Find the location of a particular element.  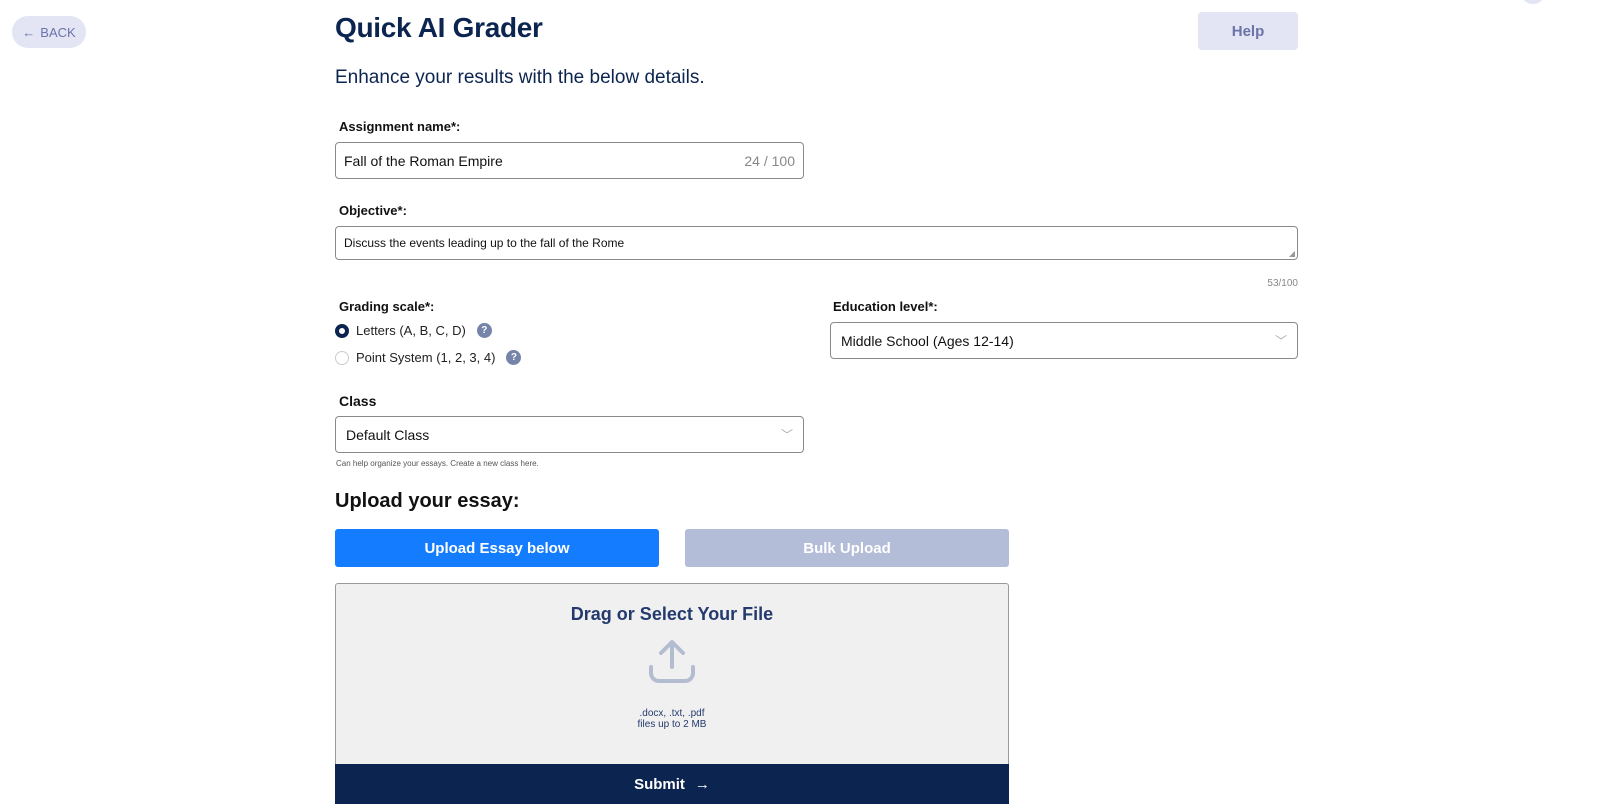

education-level-select: Middle School (Ages 12-14) ﹀ is located at coordinates (1064, 340).